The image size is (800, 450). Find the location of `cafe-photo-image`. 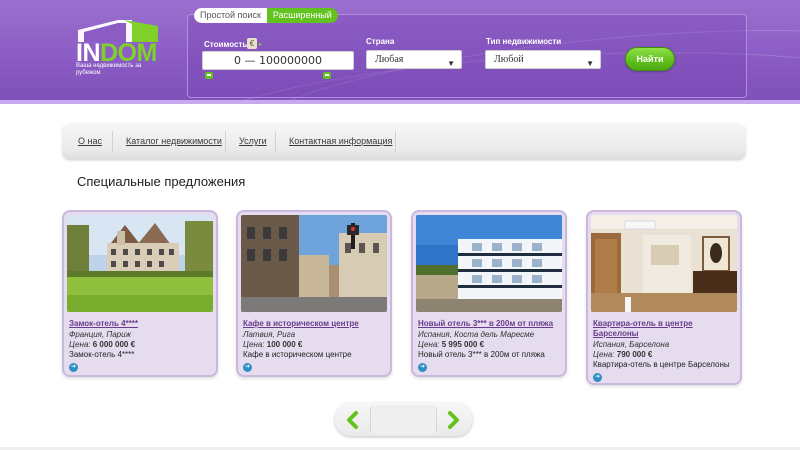

cafe-photo-image is located at coordinates (314, 263).